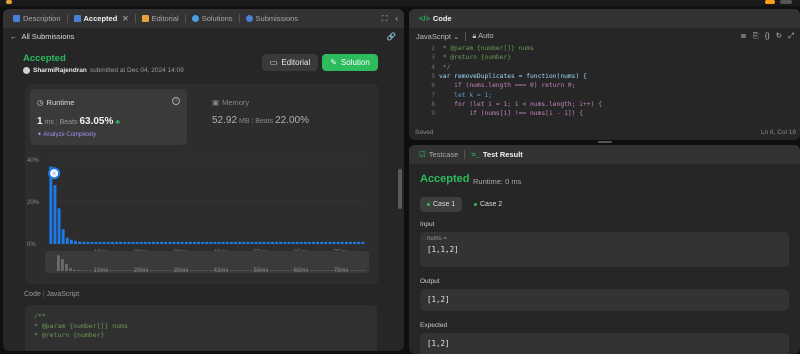  What do you see at coordinates (203, 36) in the screenshot?
I see `all-submissions-link: ← All Submissions 🔗` at bounding box center [203, 36].